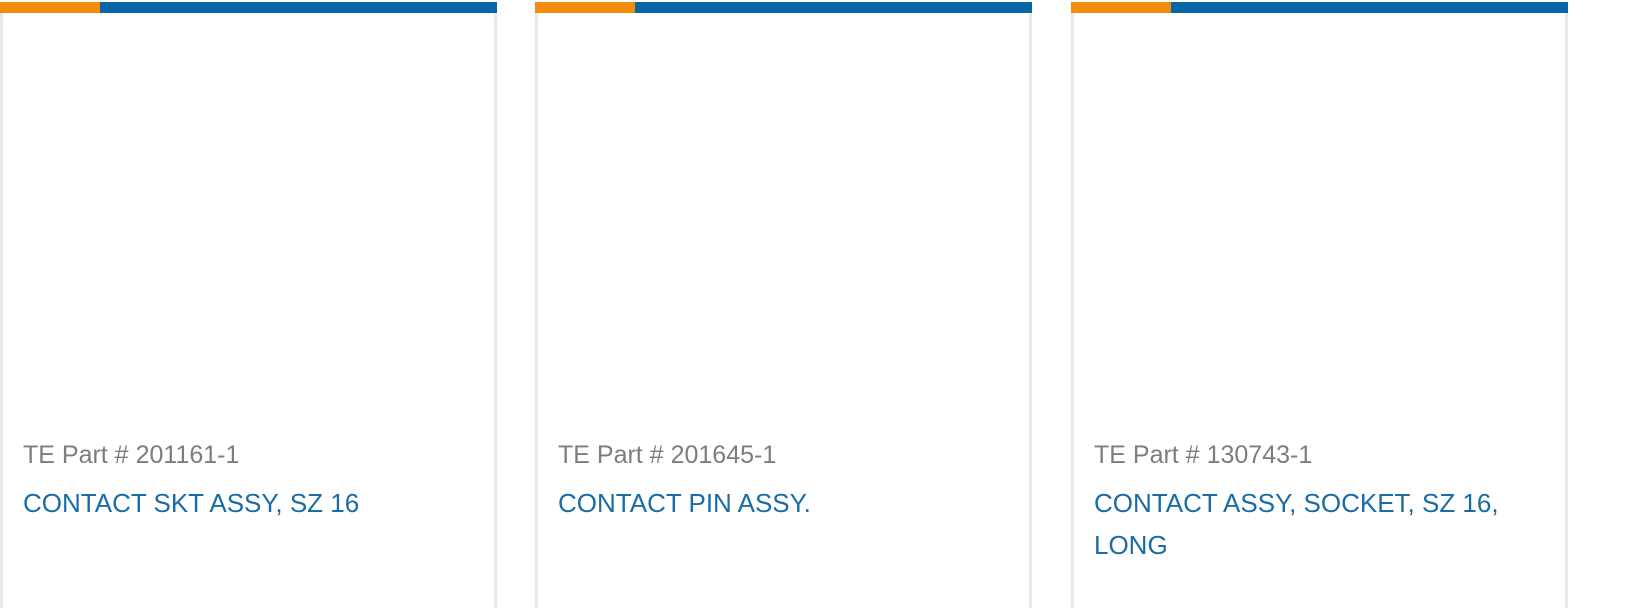 This screenshot has width=1639, height=608. I want to click on part-number: TE Part #201161-1, so click(248, 455).